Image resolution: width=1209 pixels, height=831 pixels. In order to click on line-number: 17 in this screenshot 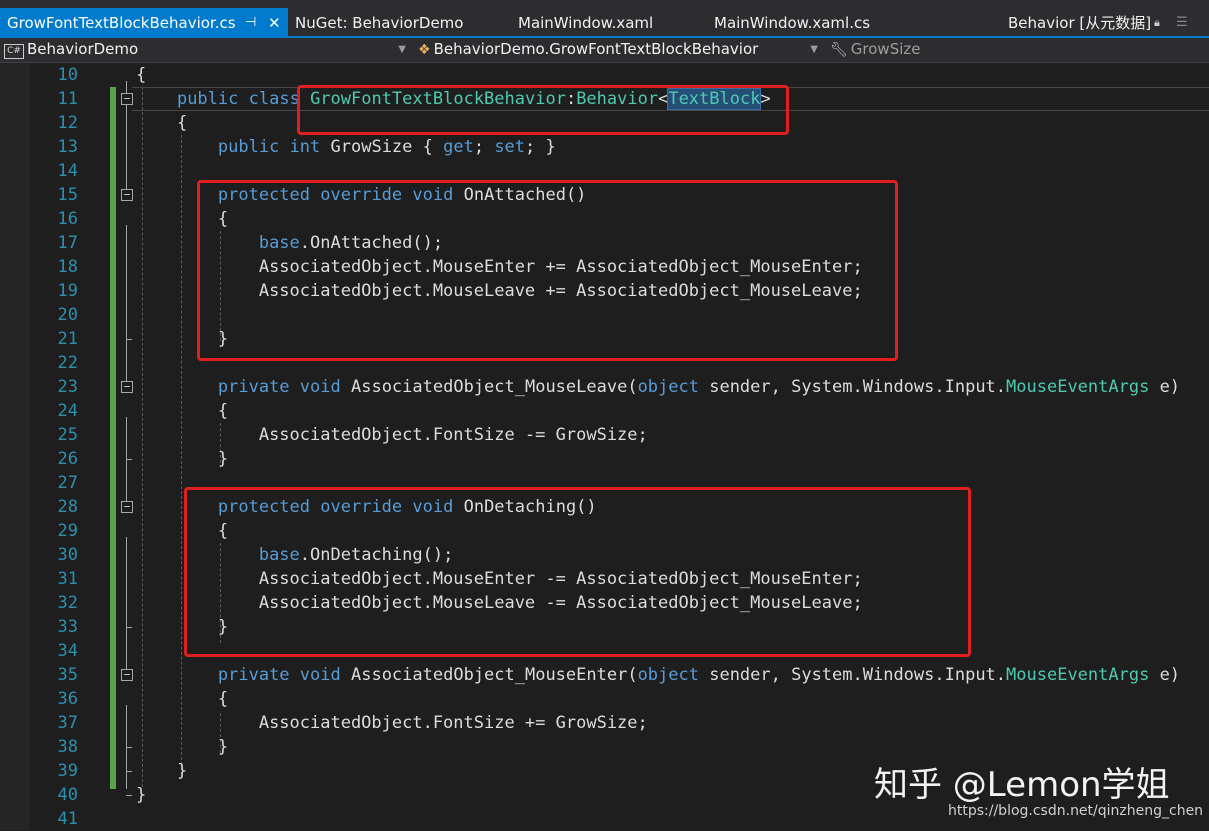, I will do `click(67, 243)`.